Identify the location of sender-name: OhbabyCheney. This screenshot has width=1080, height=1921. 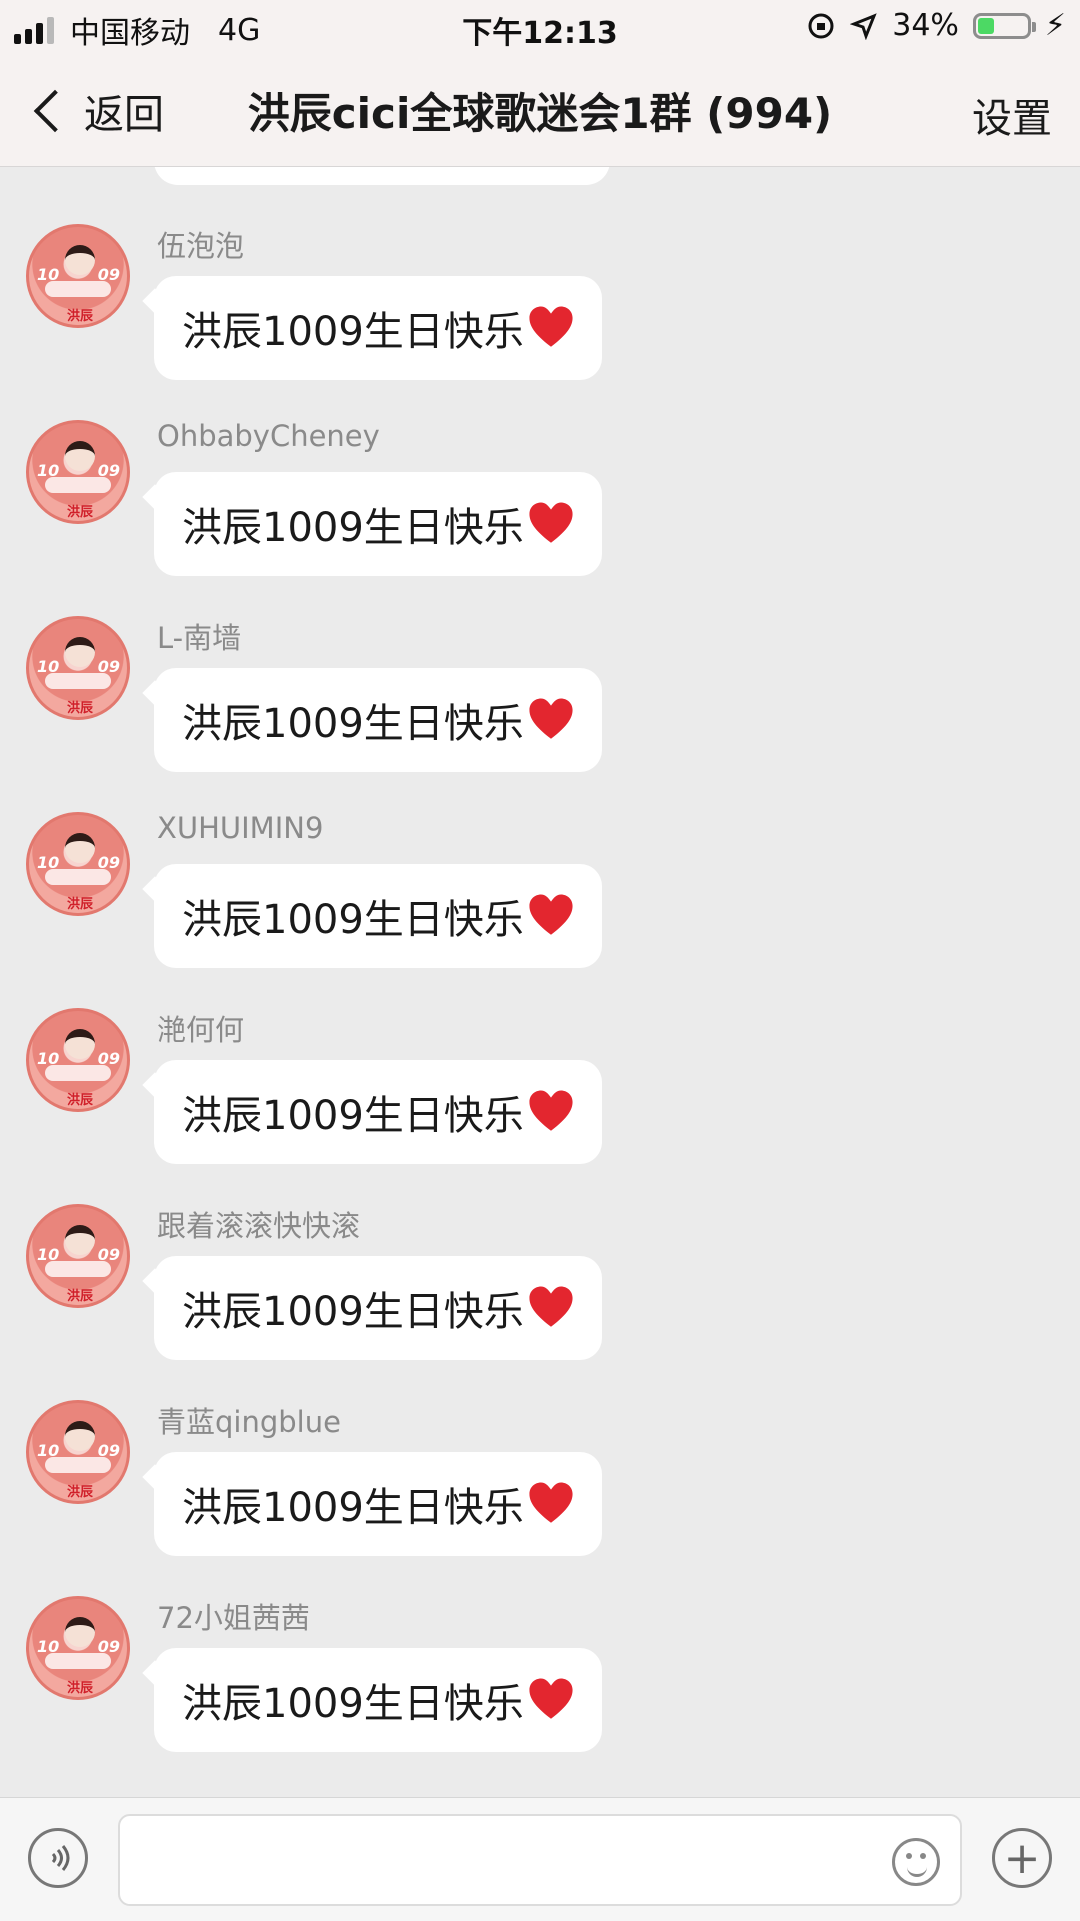
(268, 436).